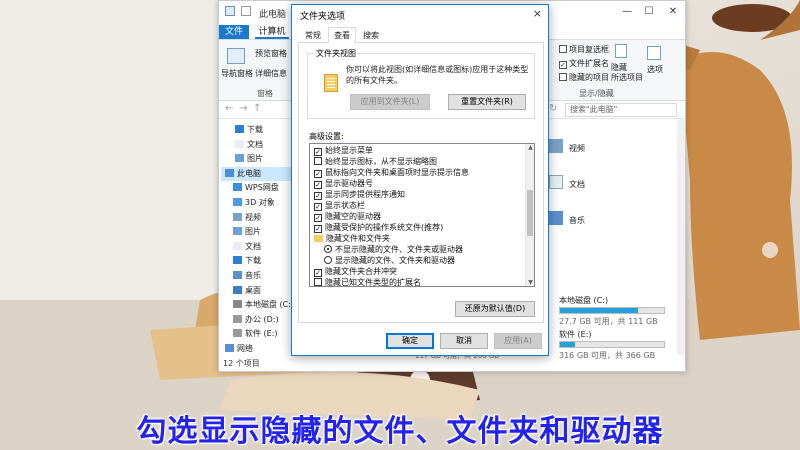 The width and height of the screenshot is (800, 450). I want to click on forward-arrow-icon: →, so click(243, 108).